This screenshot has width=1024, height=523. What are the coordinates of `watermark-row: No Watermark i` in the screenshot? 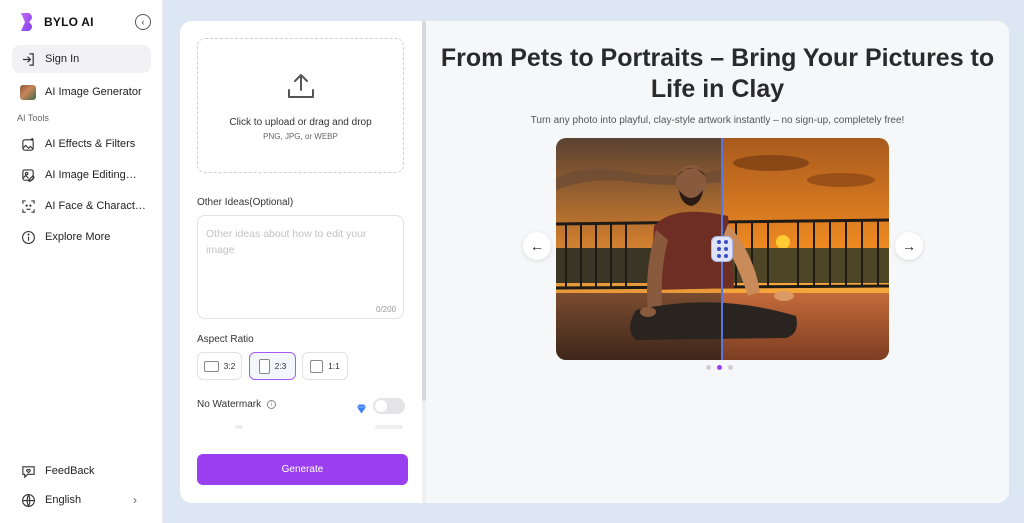 It's located at (237, 404).